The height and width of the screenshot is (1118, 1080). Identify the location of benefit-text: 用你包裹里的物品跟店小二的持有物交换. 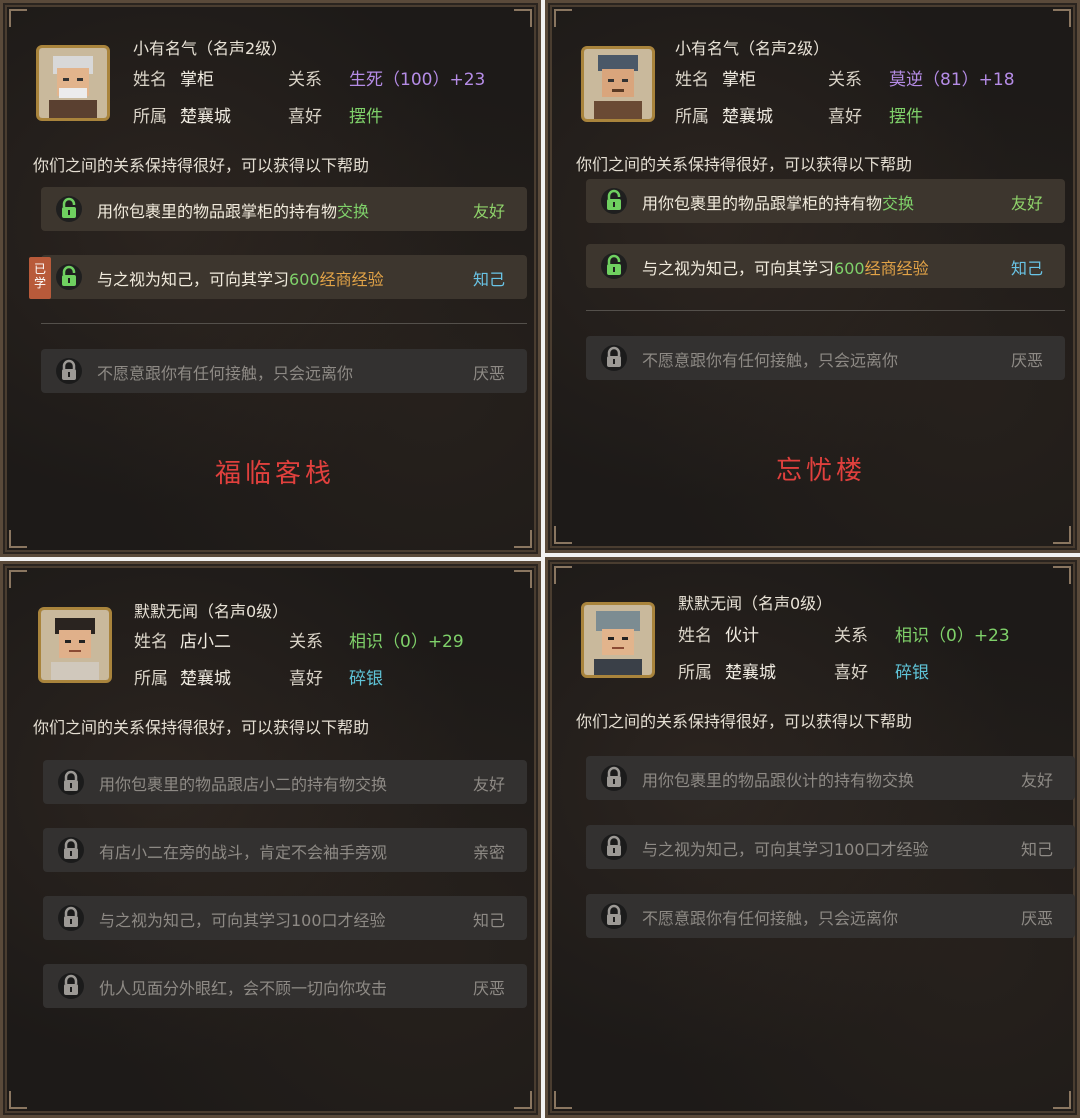
(243, 784).